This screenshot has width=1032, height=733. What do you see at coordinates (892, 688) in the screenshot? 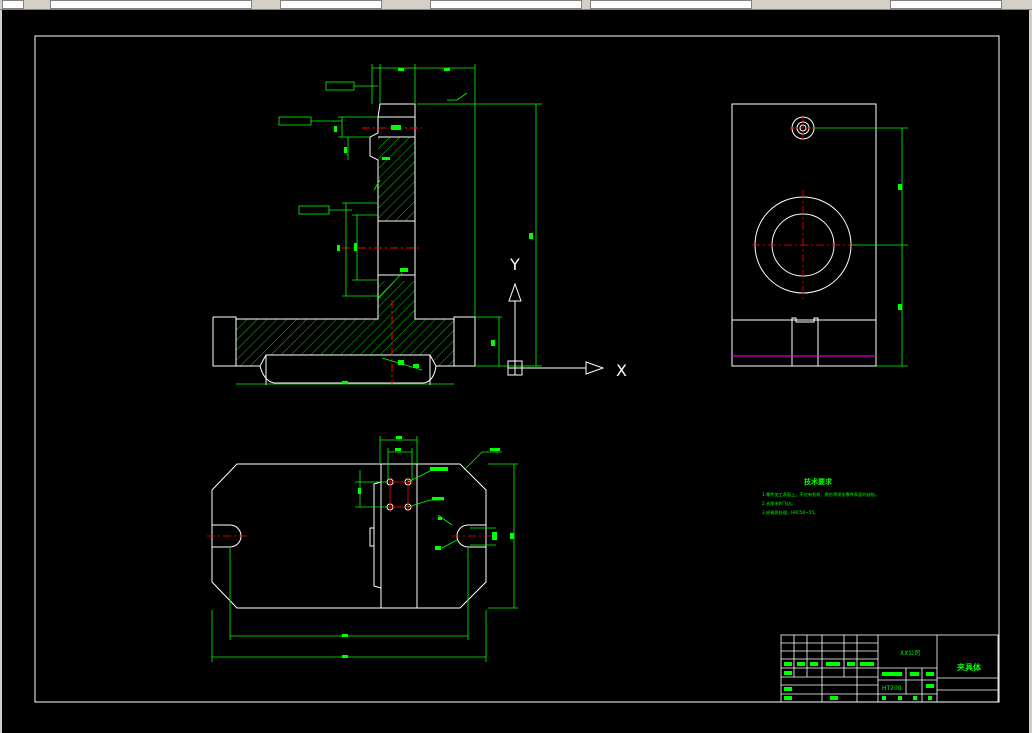
I see `title-block-material: HT200` at bounding box center [892, 688].